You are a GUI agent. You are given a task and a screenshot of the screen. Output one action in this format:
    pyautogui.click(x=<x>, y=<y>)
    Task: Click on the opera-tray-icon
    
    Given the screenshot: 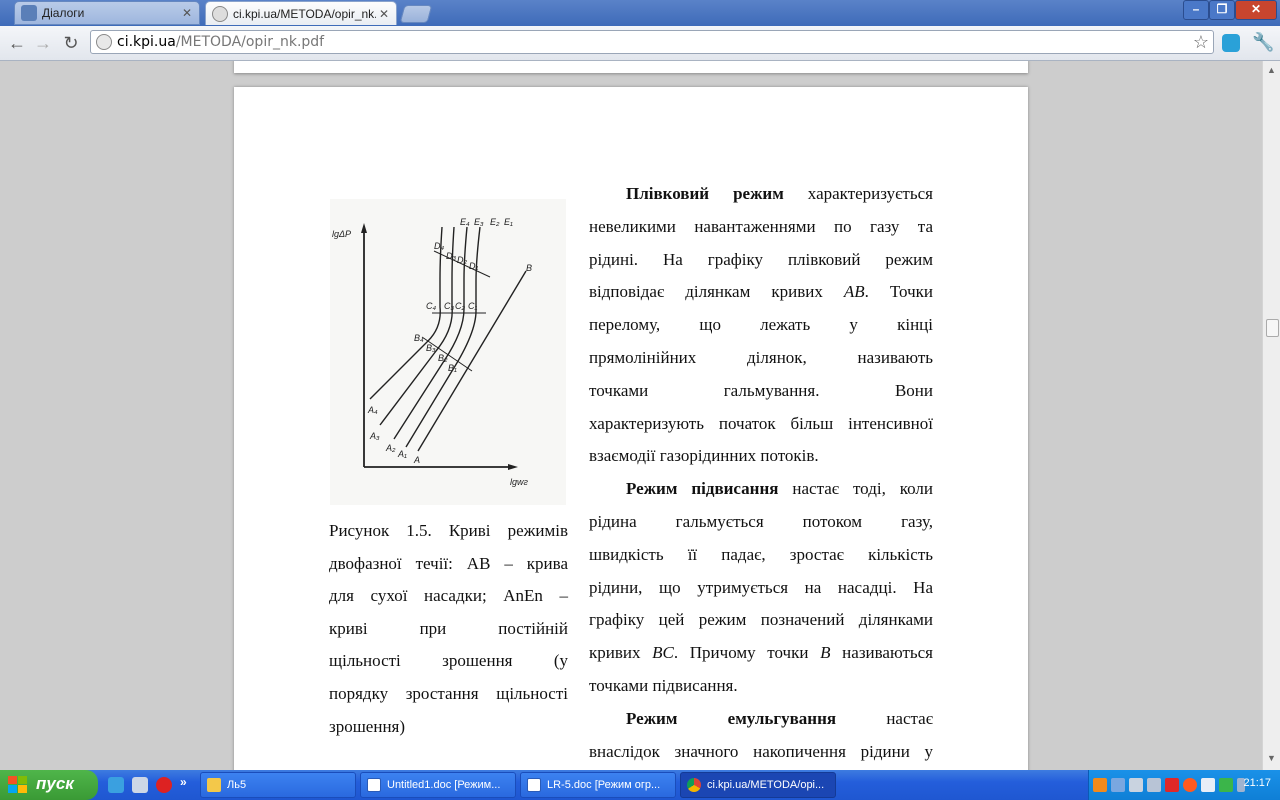 What is the action you would take?
    pyautogui.click(x=1190, y=785)
    